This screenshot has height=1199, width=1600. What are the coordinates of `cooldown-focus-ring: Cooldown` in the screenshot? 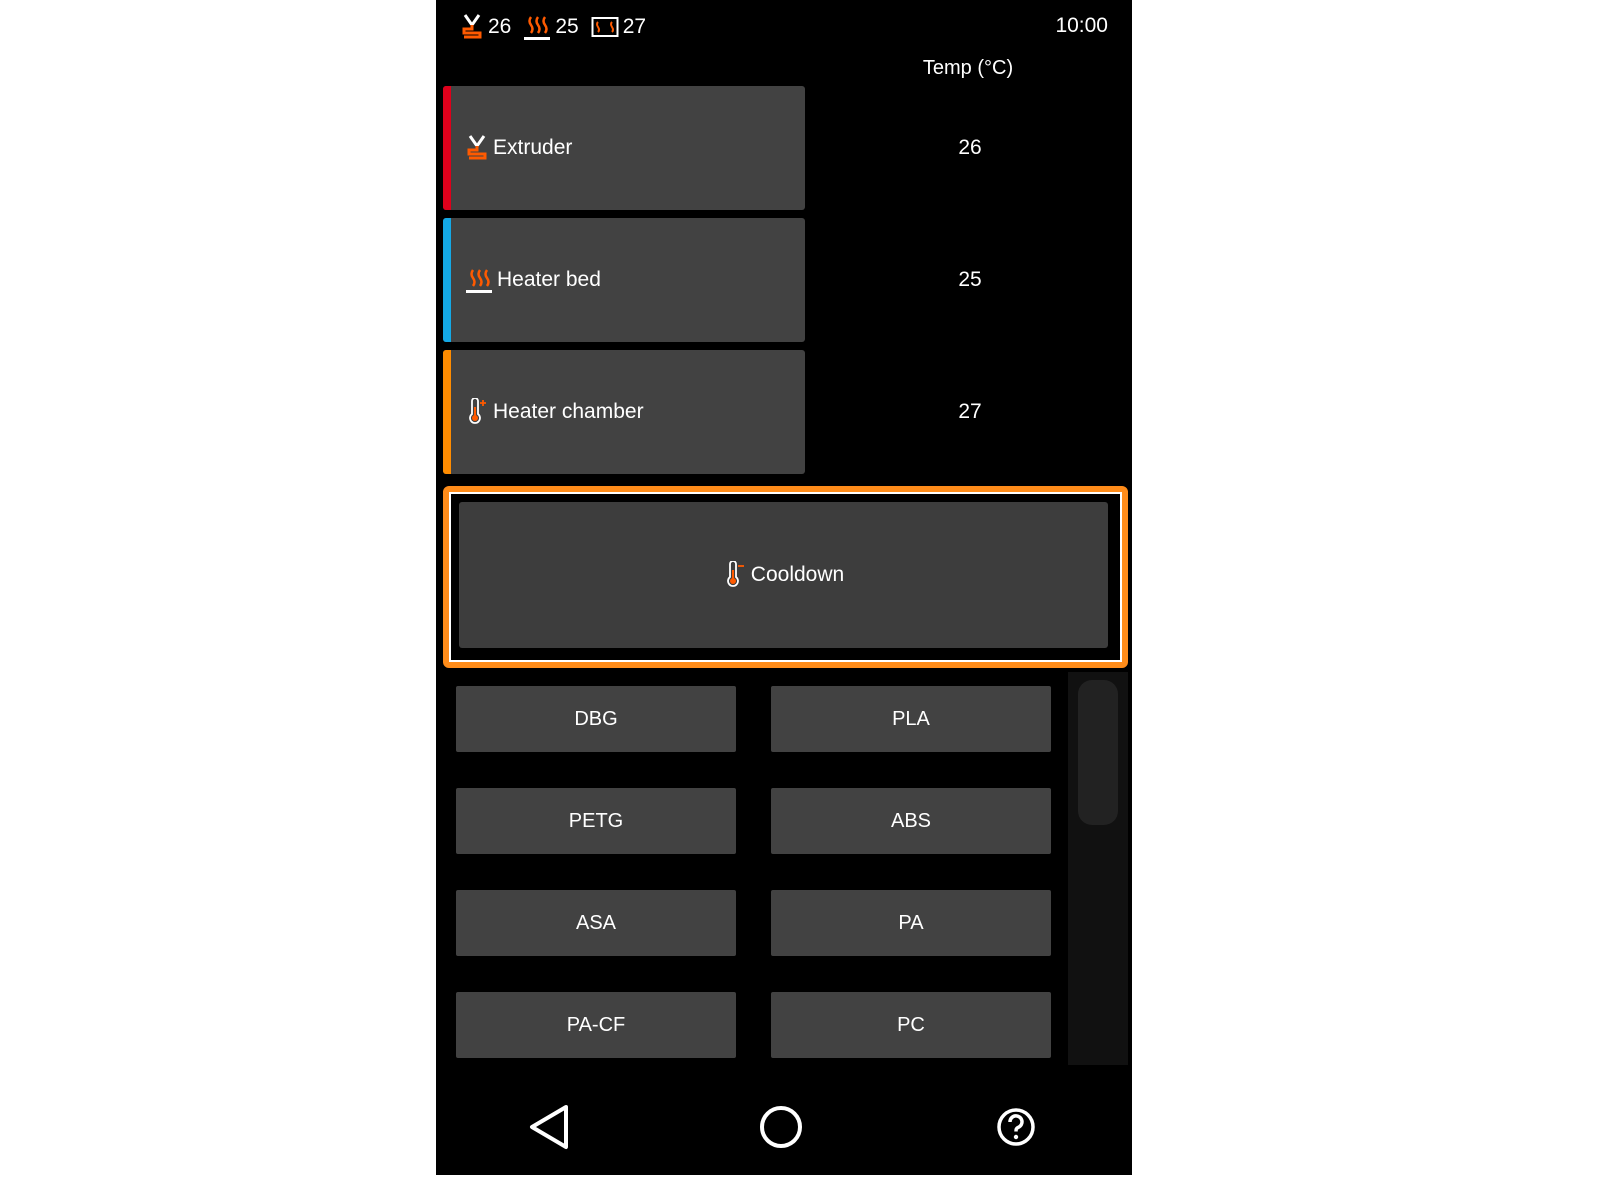 It's located at (785, 577).